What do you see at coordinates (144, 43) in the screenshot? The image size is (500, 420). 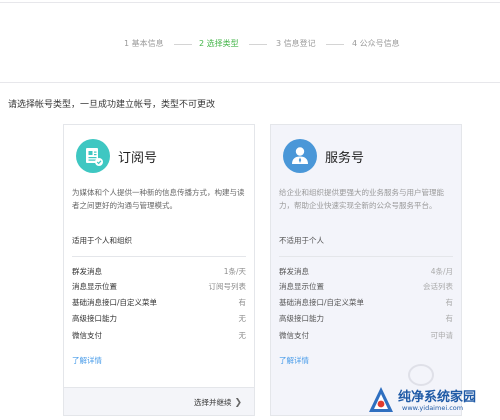 I see `step-basic-info: 1 基本信息` at bounding box center [144, 43].